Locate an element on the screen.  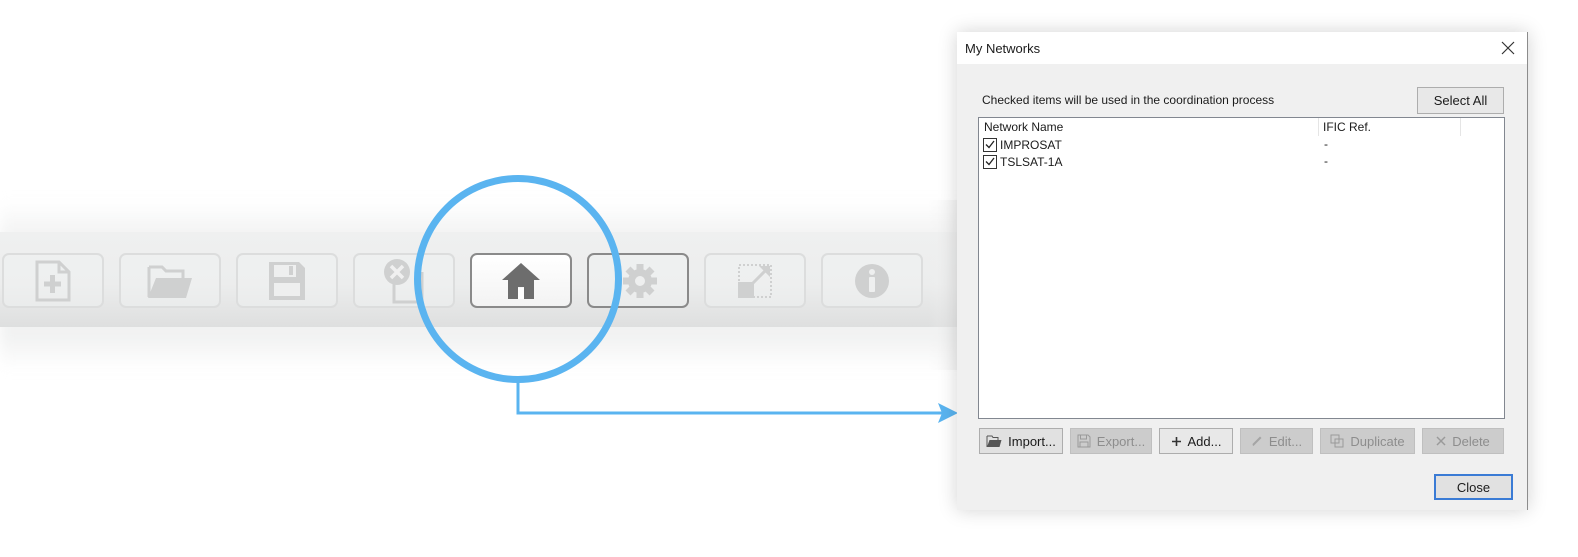
list-row: IMPROSAT - is located at coordinates (1241, 144).